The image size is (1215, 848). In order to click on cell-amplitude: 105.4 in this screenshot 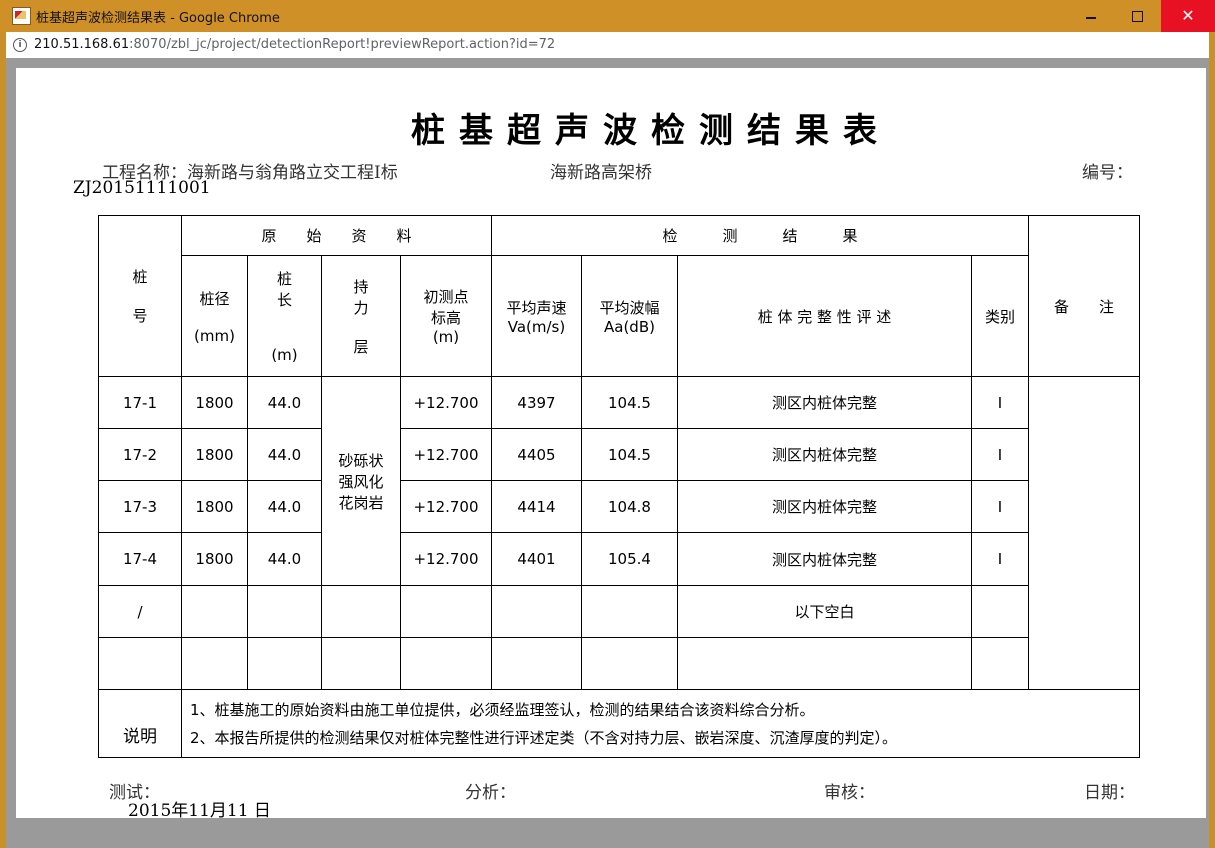, I will do `click(629, 559)`.